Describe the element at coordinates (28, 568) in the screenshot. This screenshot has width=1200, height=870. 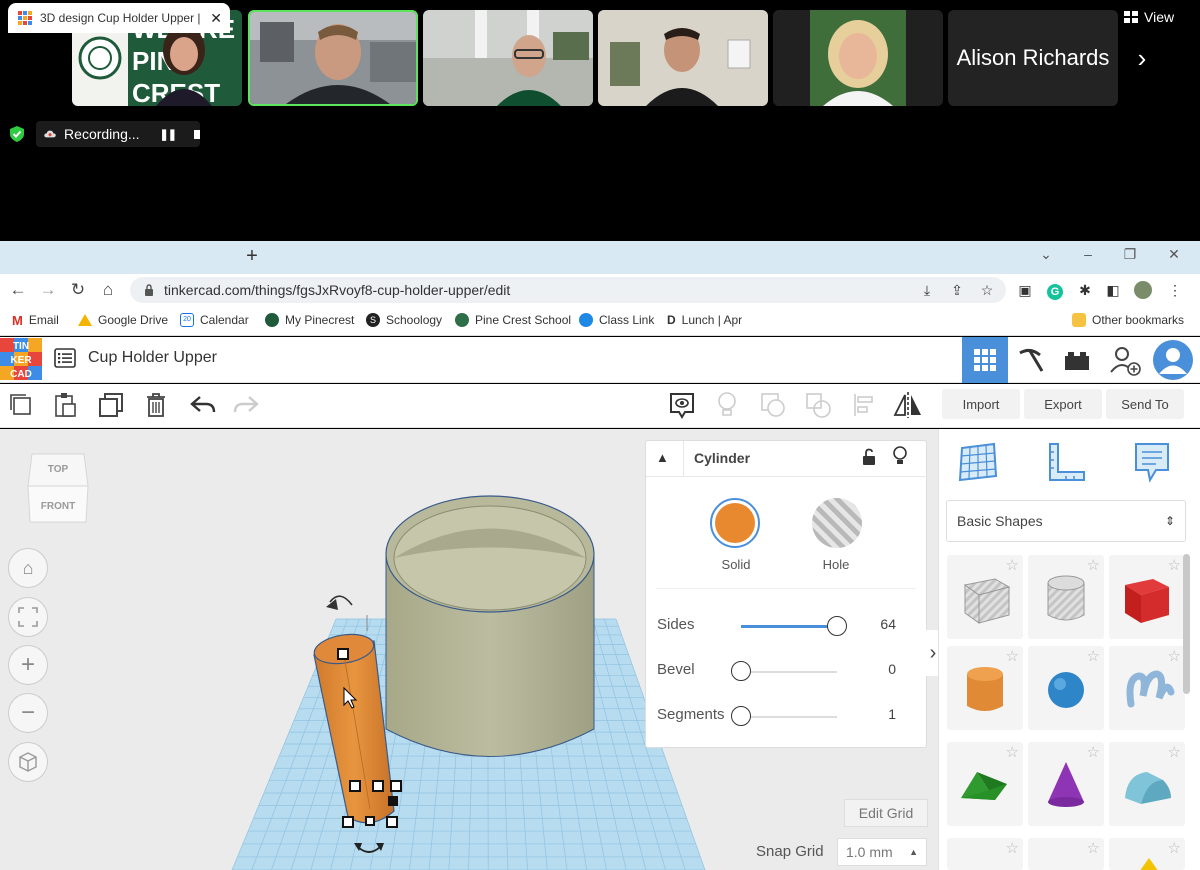
I see `home-view-button: ⌂` at that location.